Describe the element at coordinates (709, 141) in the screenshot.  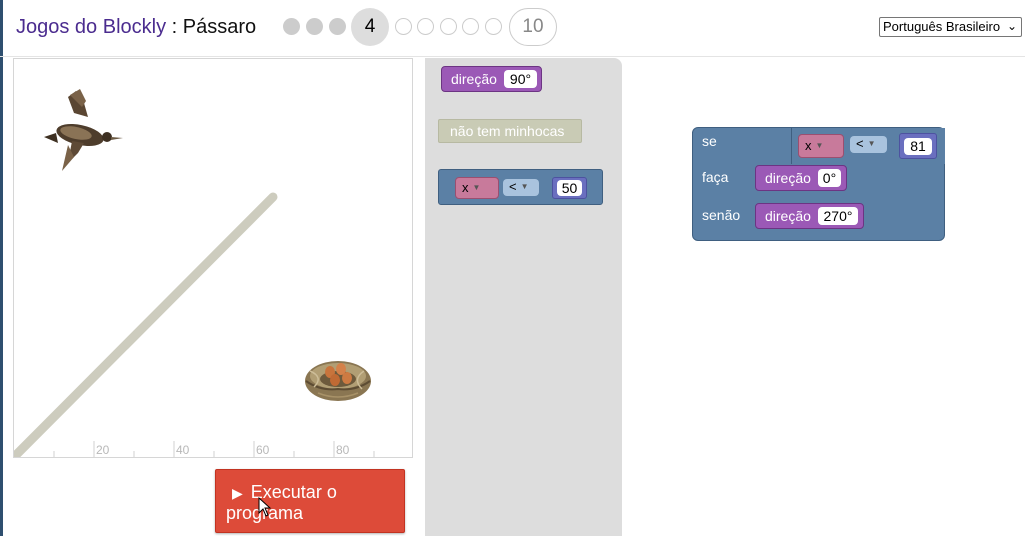
I see `if-label: se` at that location.